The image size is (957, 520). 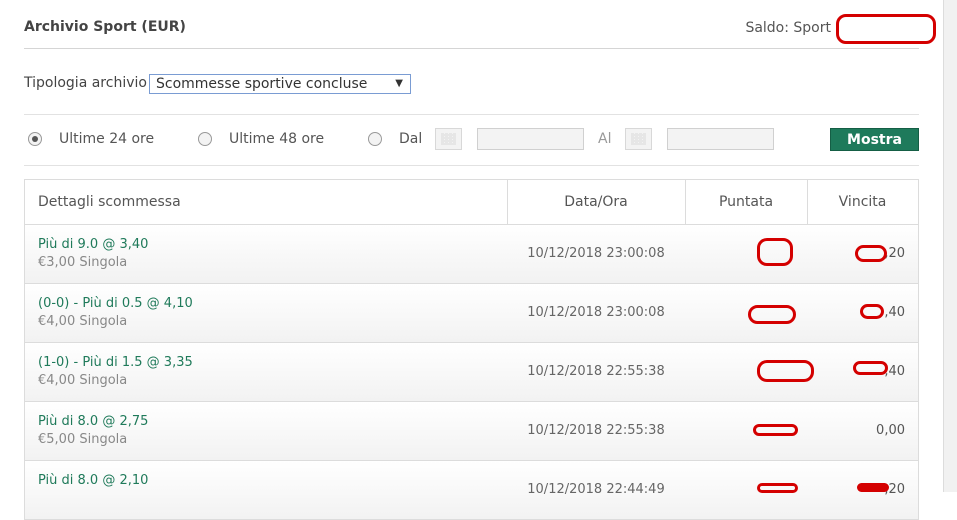 What do you see at coordinates (638, 139) in the screenshot?
I see `calendar-to-icon` at bounding box center [638, 139].